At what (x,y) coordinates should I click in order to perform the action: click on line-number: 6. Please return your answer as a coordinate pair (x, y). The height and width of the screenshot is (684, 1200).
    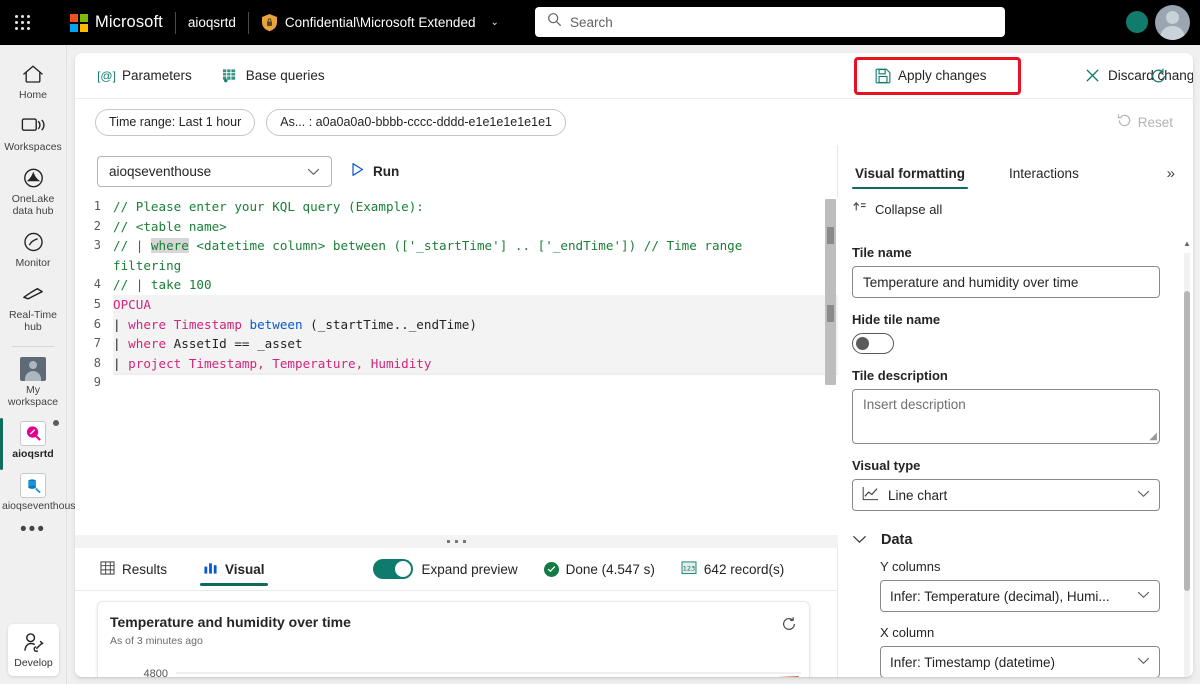
    Looking at the image, I should click on (97, 323).